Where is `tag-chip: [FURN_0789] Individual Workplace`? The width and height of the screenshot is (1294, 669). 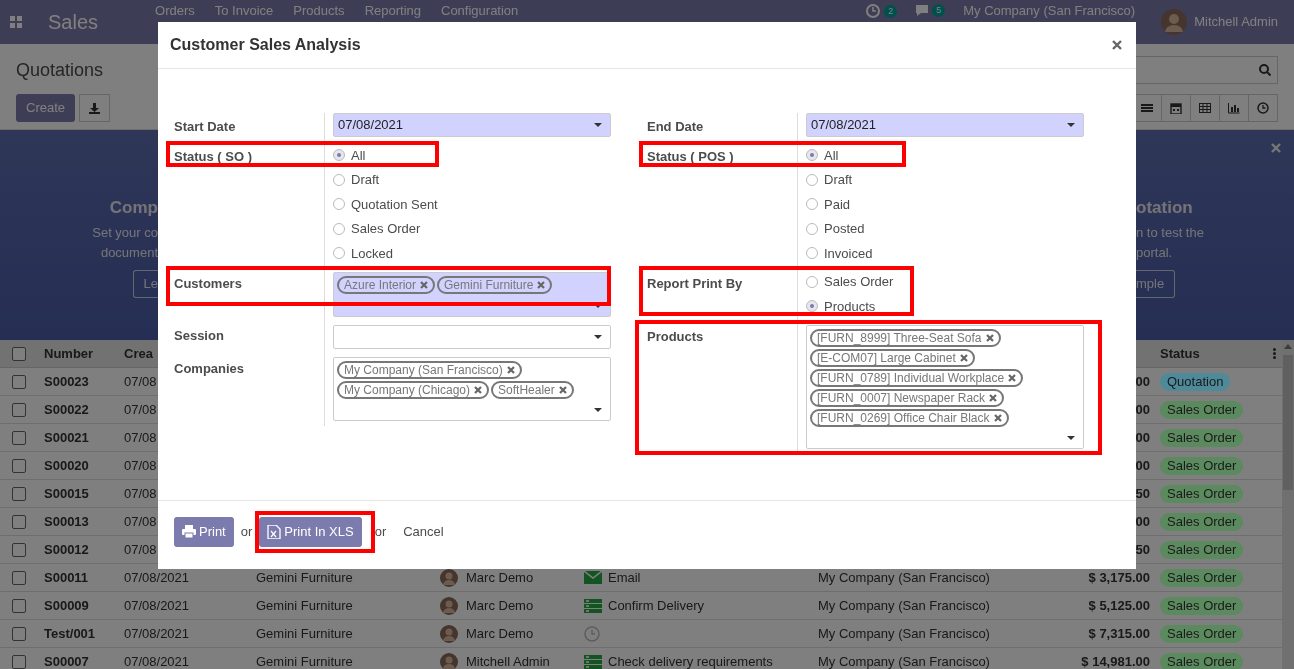 tag-chip: [FURN_0789] Individual Workplace is located at coordinates (917, 377).